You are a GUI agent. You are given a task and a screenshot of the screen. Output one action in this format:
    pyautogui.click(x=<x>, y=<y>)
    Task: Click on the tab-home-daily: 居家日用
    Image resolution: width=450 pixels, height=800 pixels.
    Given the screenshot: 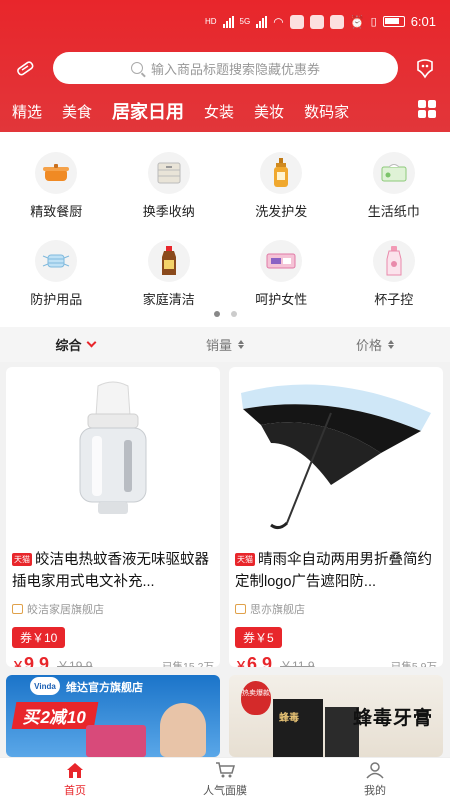 What is the action you would take?
    pyautogui.click(x=148, y=111)
    